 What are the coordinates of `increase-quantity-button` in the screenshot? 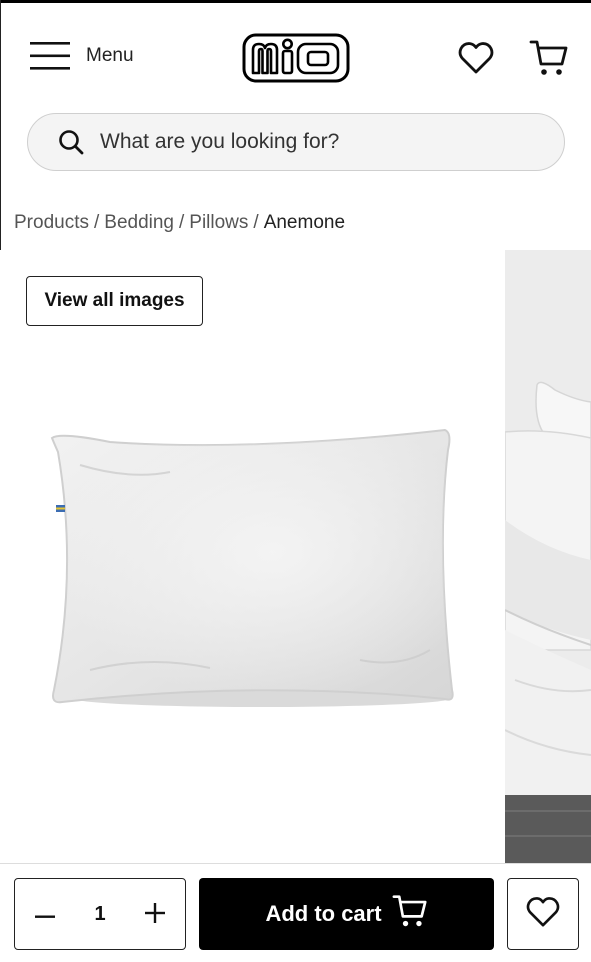 It's located at (155, 914).